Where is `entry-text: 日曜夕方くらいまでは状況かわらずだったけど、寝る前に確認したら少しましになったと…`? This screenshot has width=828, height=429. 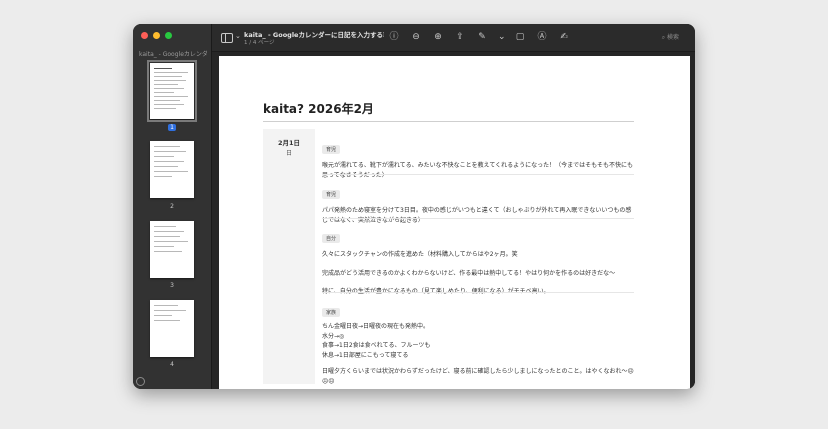 entry-text: 日曜夕方くらいまでは状況かわらずだったけど、寝る前に確認したら少しましになったと… is located at coordinates (478, 376).